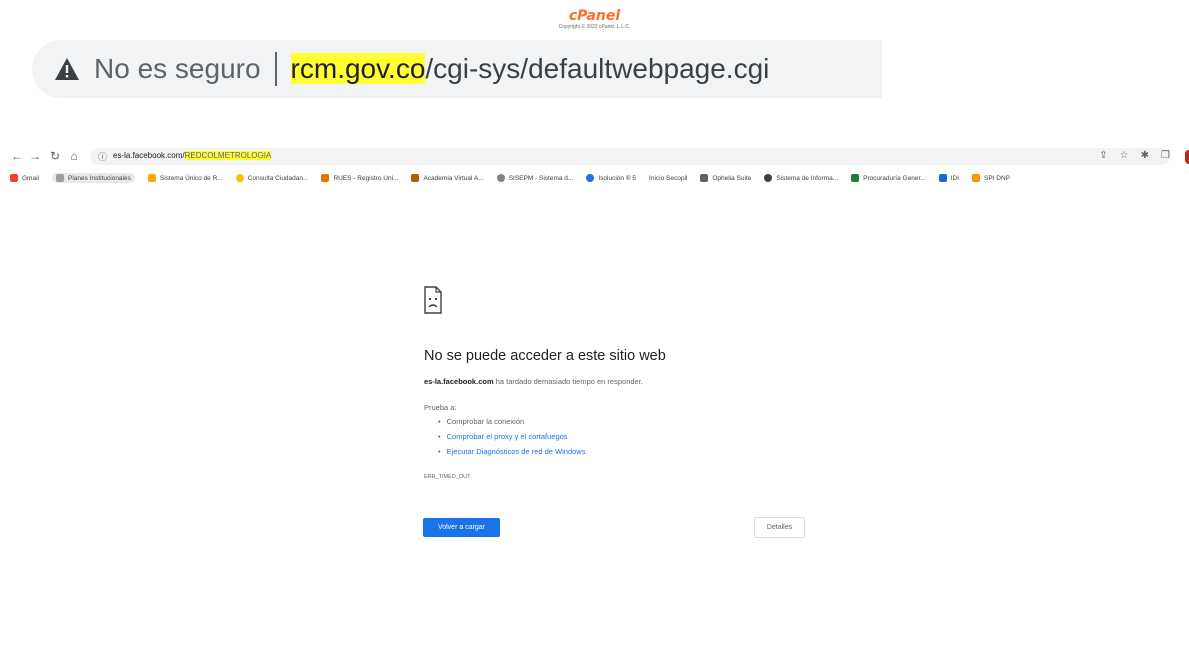 This screenshot has width=1189, height=665. Describe the element at coordinates (14, 178) in the screenshot. I see `gmail-icon` at that location.